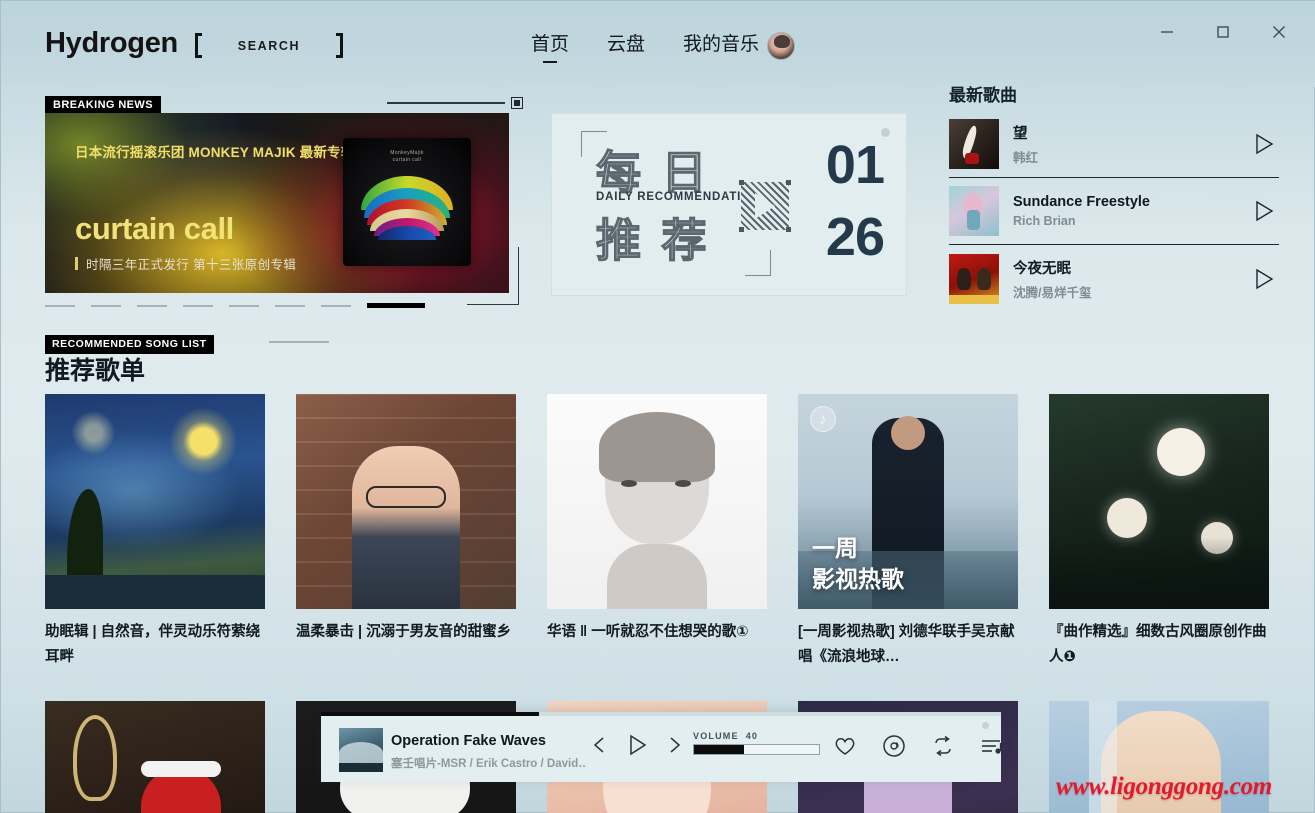 The image size is (1315, 813). I want to click on playlist-title: 『曲作精选』细数古风圈原创作曲人❶, so click(1158, 644).